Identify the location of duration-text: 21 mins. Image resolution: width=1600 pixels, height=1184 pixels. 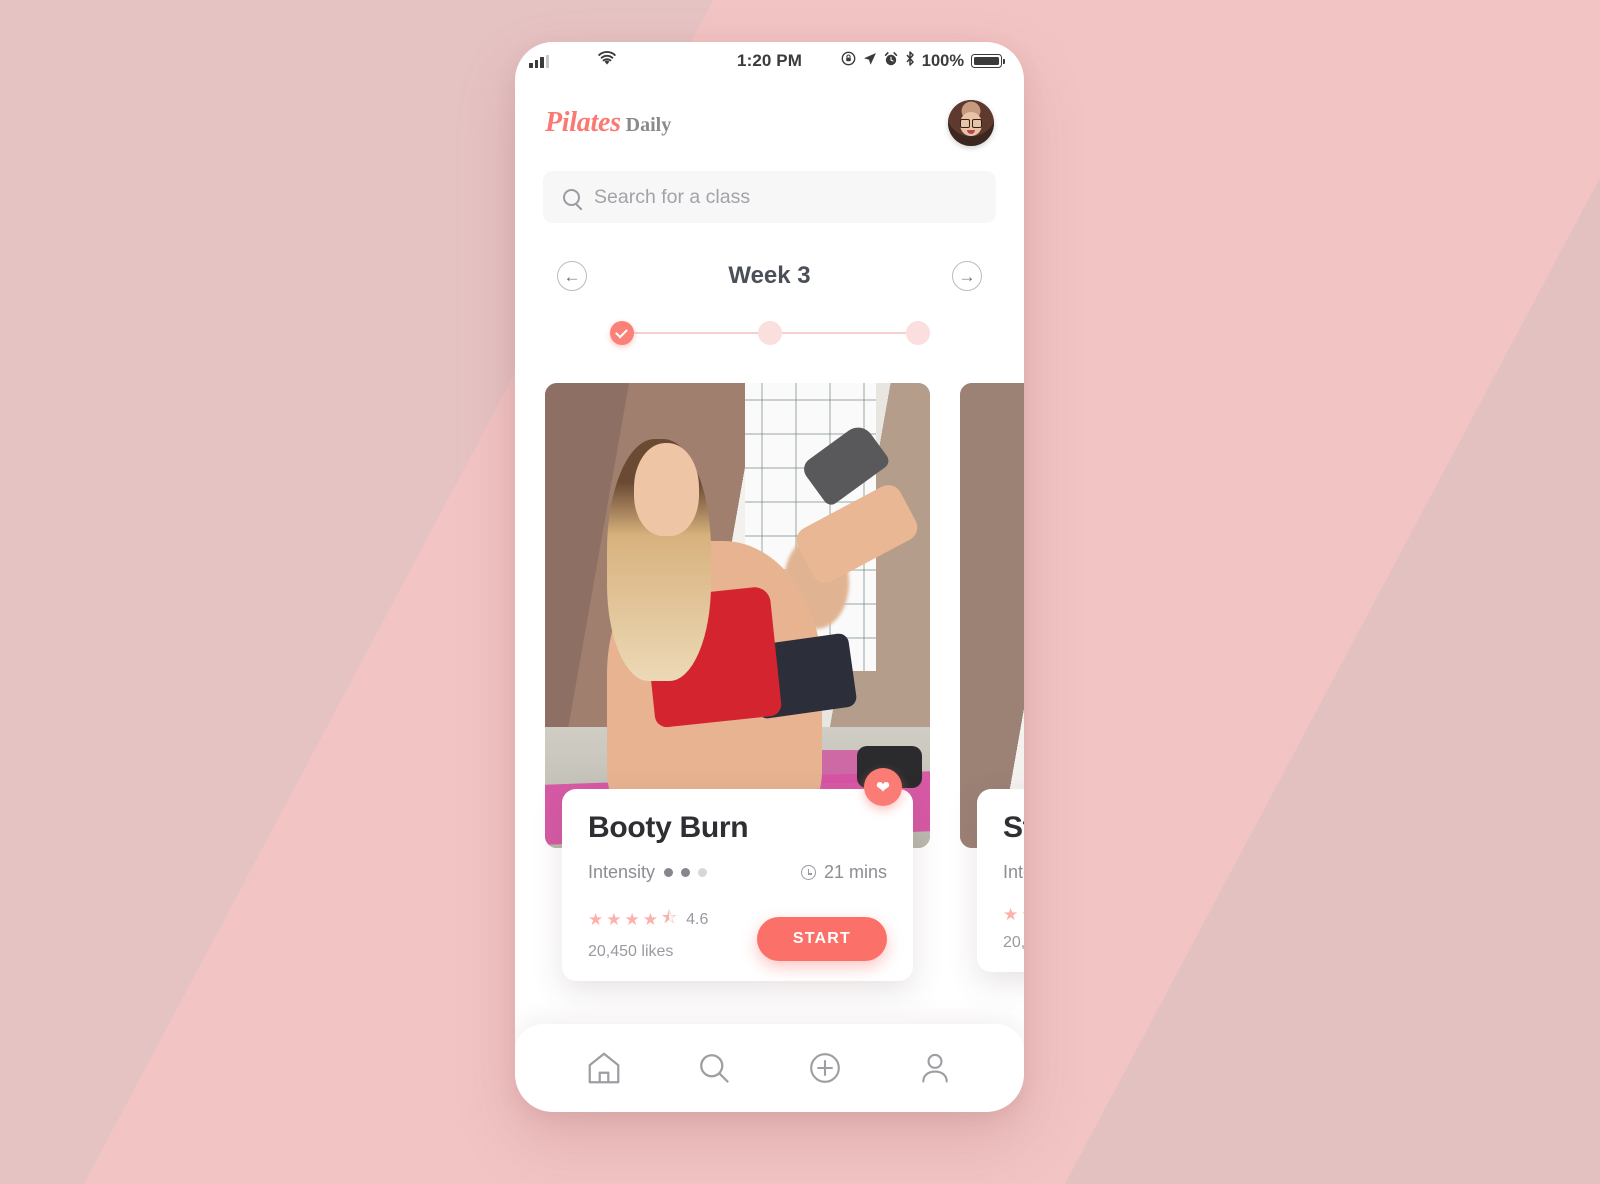
(855, 872).